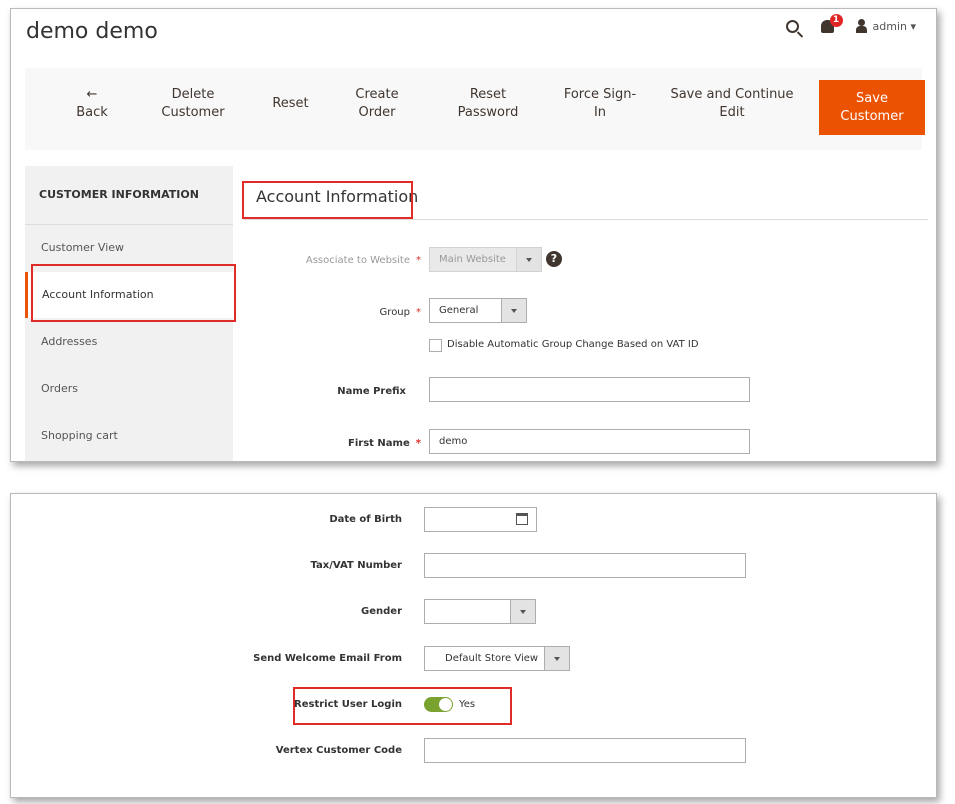  What do you see at coordinates (792, 26) in the screenshot?
I see `search-icon` at bounding box center [792, 26].